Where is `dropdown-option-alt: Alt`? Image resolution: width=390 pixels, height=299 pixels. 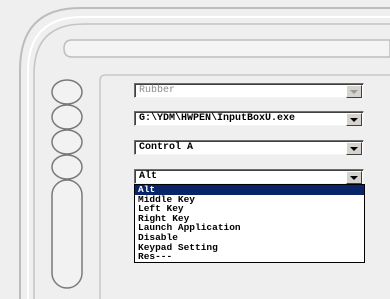 dropdown-option-alt: Alt is located at coordinates (249, 190).